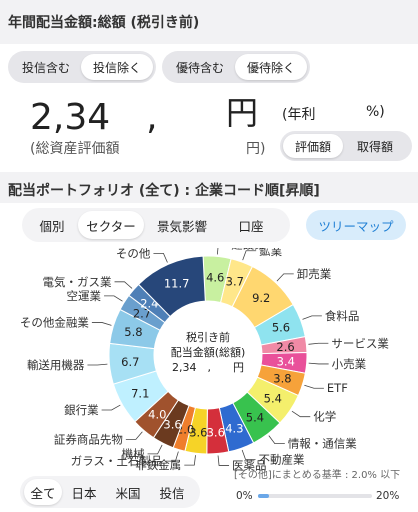 The height and width of the screenshot is (512, 418). What do you see at coordinates (337, 388) in the screenshot?
I see `slice-category-label: ETF` at bounding box center [337, 388].